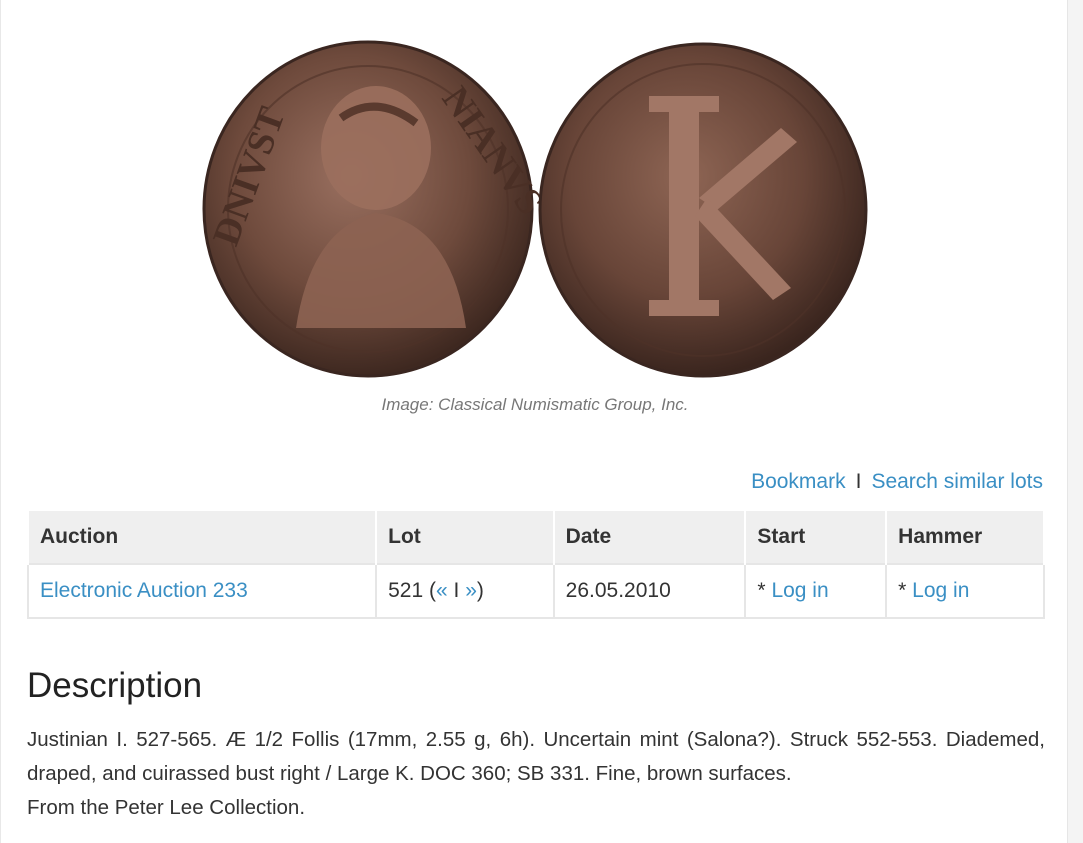 The height and width of the screenshot is (843, 1083). I want to click on start-asterisk: *, so click(764, 590).